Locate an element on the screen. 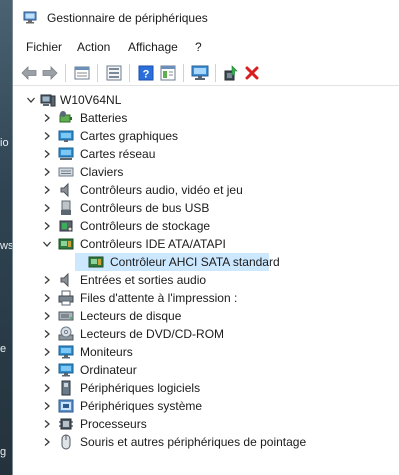  tree-category-item: Files d'attente à l'impression : is located at coordinates (206, 298).